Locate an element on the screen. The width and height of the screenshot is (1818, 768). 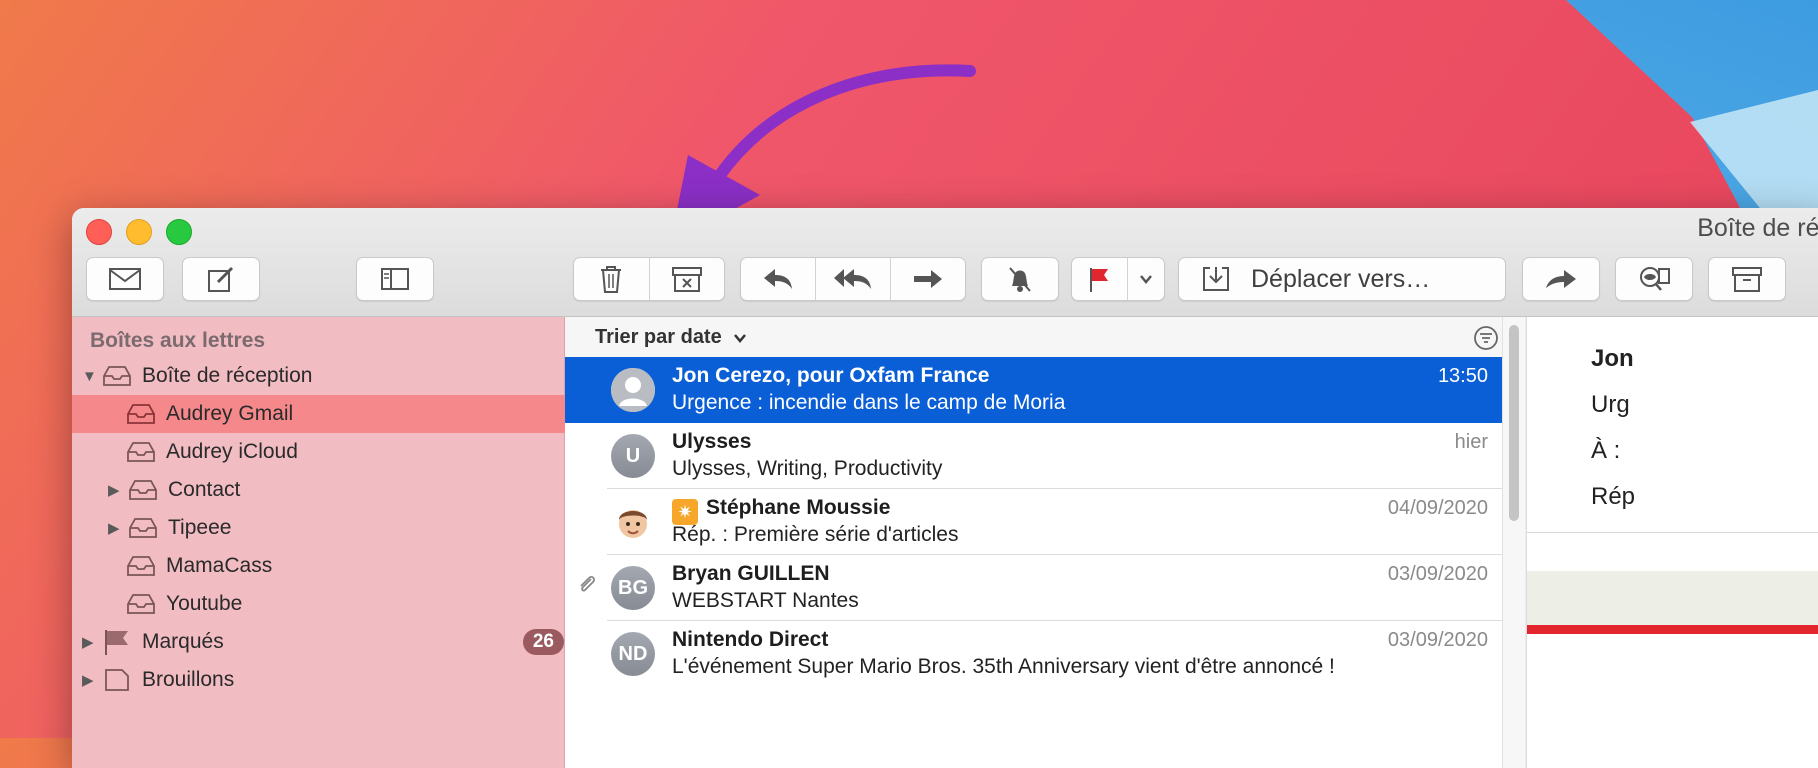
mute-icon is located at coordinates (1020, 279).